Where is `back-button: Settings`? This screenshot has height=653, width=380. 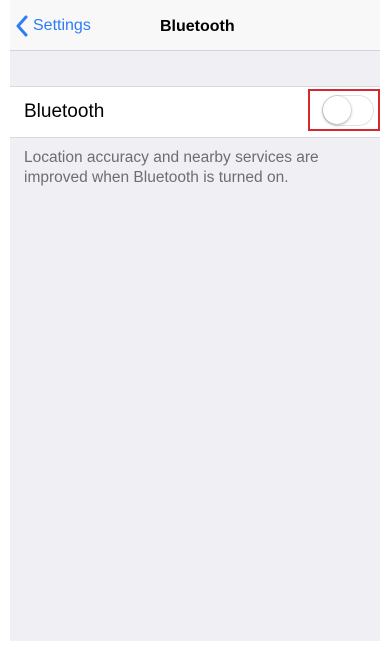
back-button: Settings is located at coordinates (53, 26).